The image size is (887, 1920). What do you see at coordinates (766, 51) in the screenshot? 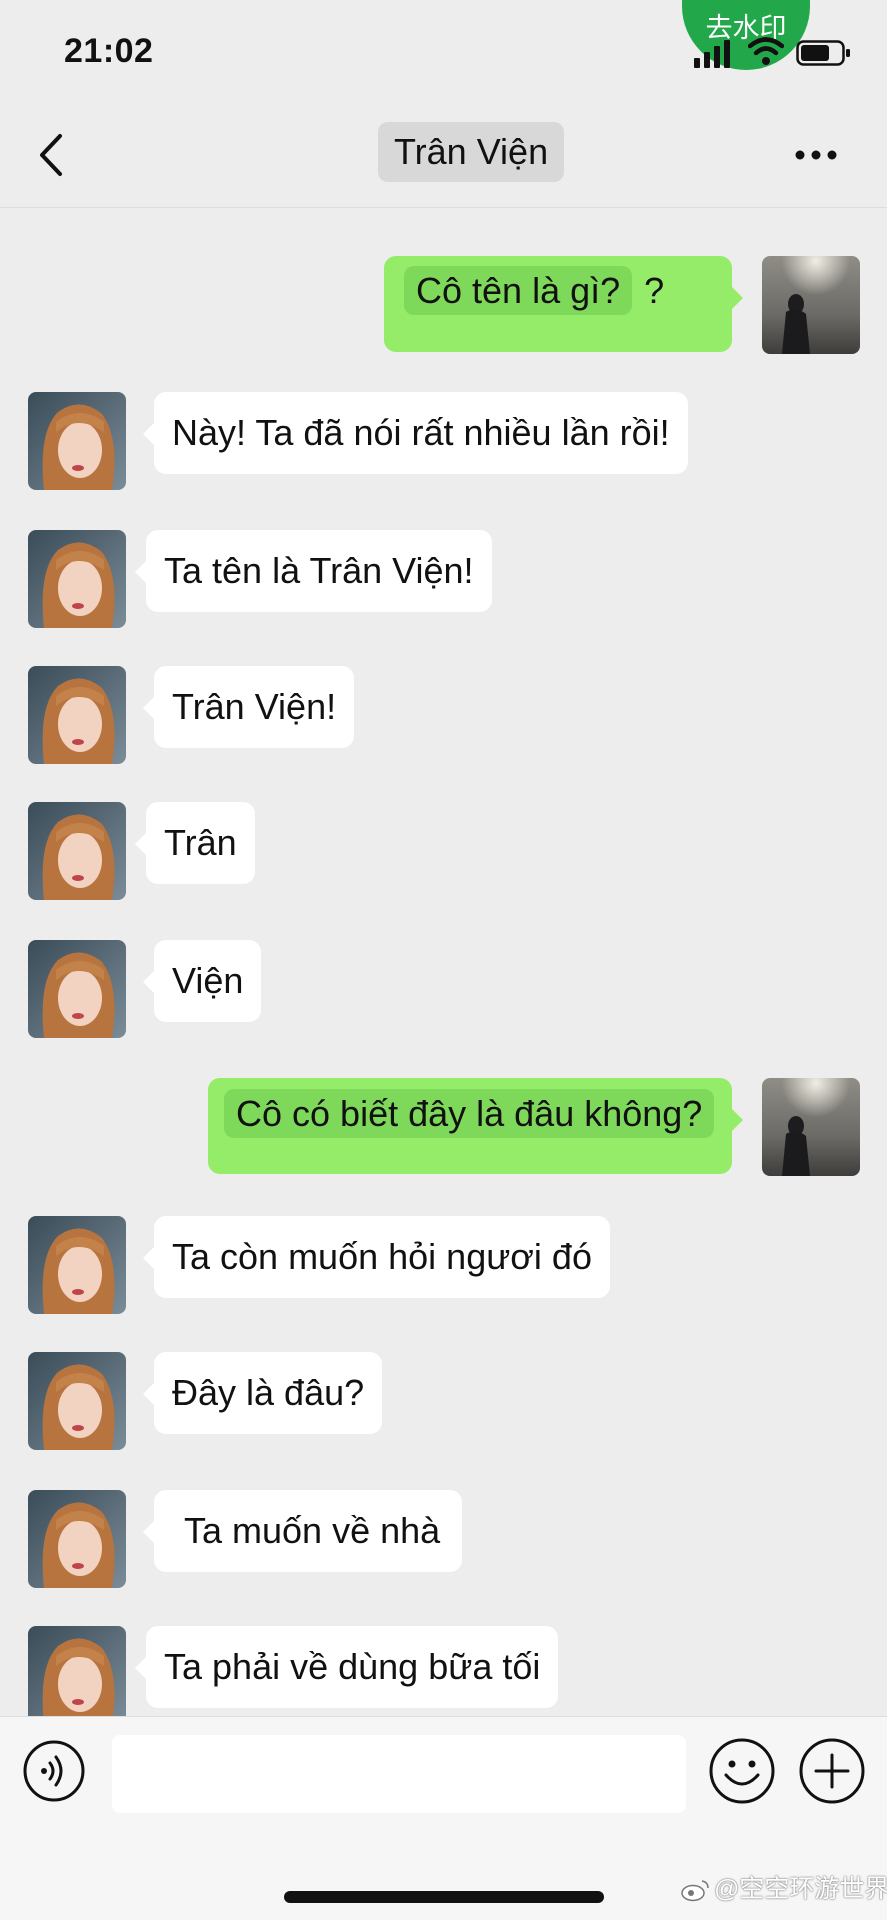
I see `wifi-icon` at bounding box center [766, 51].